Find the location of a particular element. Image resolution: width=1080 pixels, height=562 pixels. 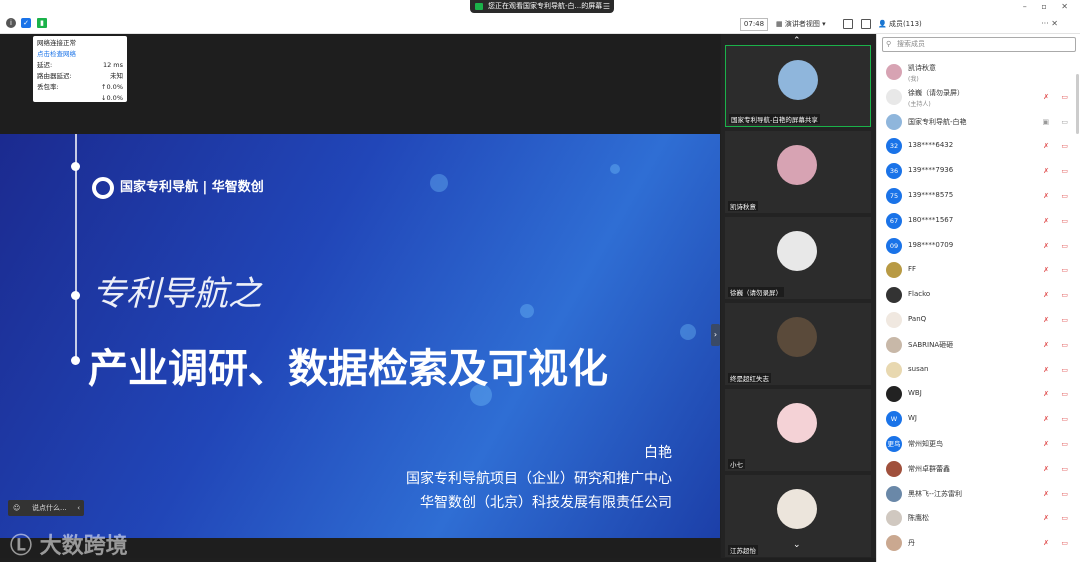

more-options-icon: ··· ✕ is located at coordinates (1049, 23).